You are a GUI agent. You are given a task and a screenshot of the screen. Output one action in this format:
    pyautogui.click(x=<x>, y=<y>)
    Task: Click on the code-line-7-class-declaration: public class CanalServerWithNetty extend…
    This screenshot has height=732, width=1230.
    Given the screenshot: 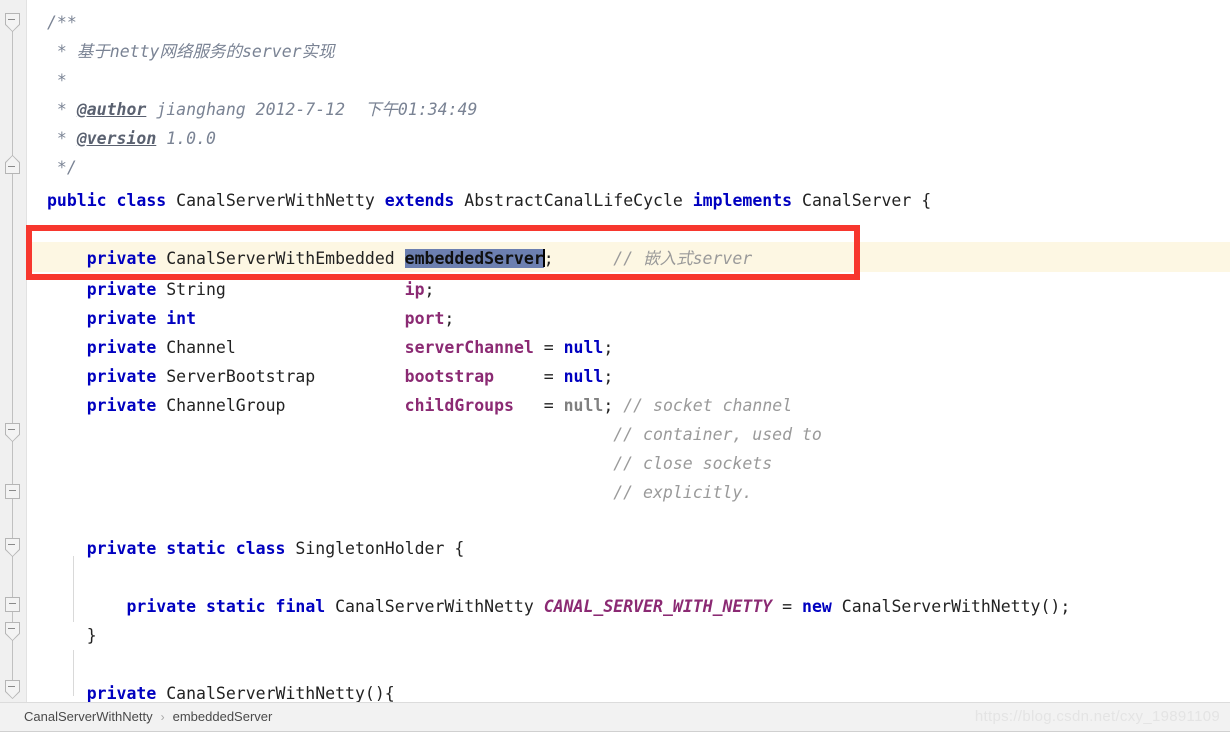 What is the action you would take?
    pyautogui.click(x=489, y=200)
    